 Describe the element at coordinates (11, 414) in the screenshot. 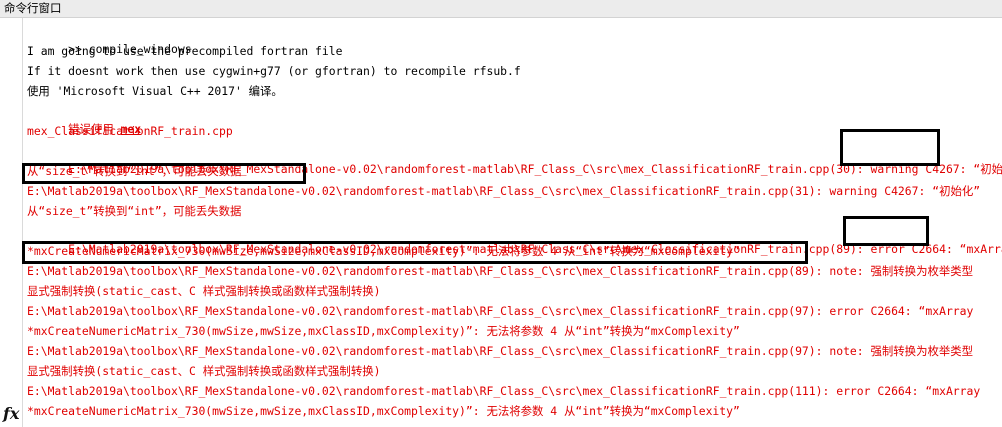

I see `function-browser-icon: fx` at that location.